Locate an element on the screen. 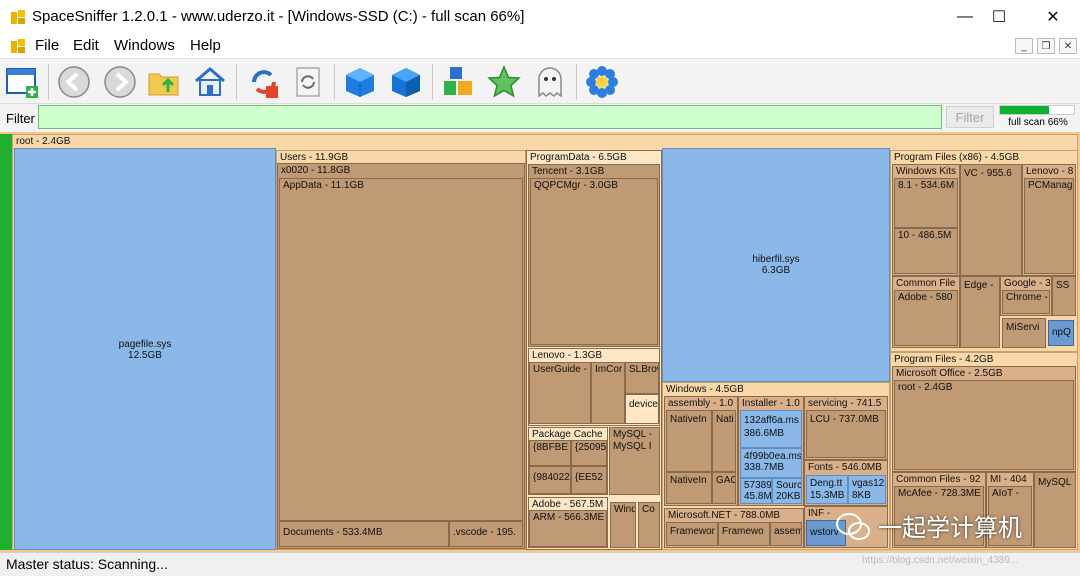  new-window-icon is located at coordinates (22, 82).